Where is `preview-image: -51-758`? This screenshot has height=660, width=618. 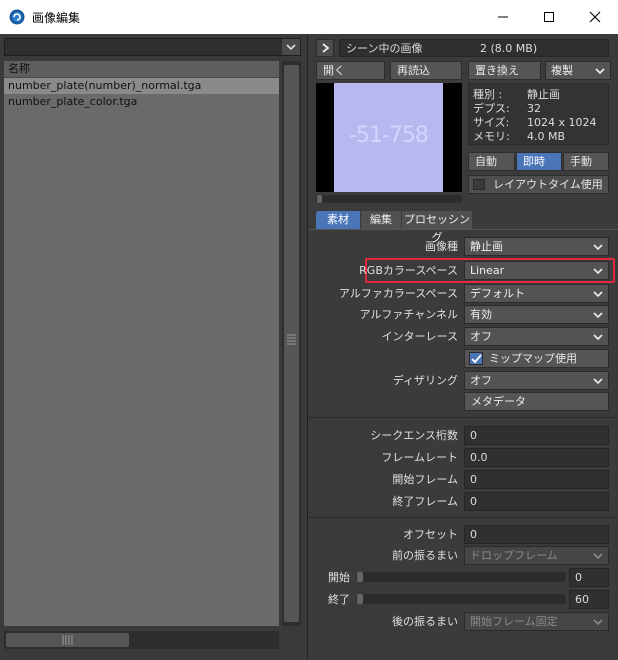 preview-image: -51-758 is located at coordinates (388, 137).